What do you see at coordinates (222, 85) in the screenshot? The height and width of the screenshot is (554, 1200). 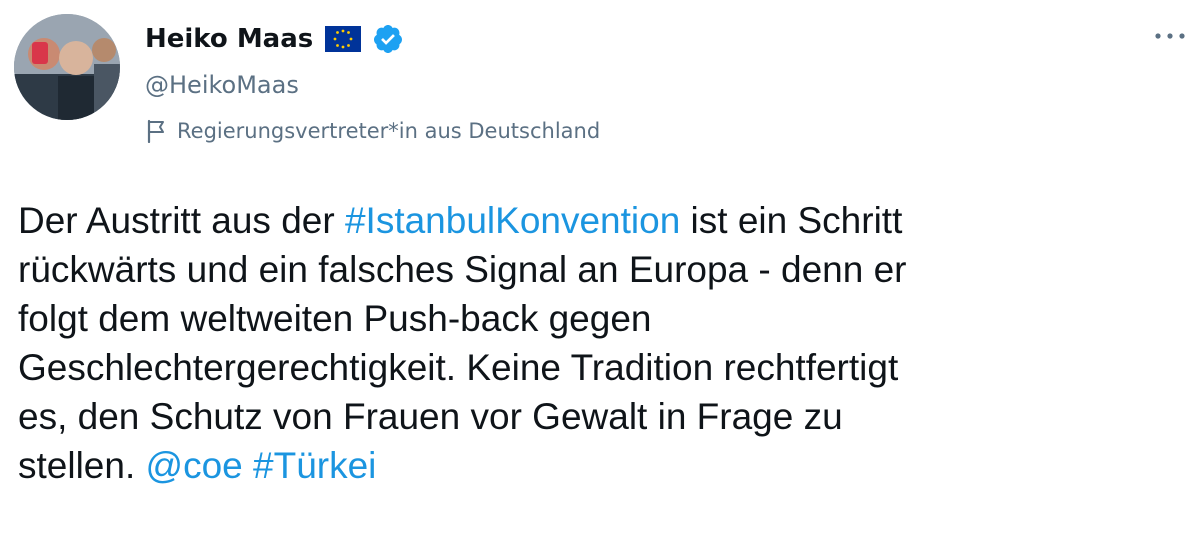 I see `handle: @HeikoMaas` at bounding box center [222, 85].